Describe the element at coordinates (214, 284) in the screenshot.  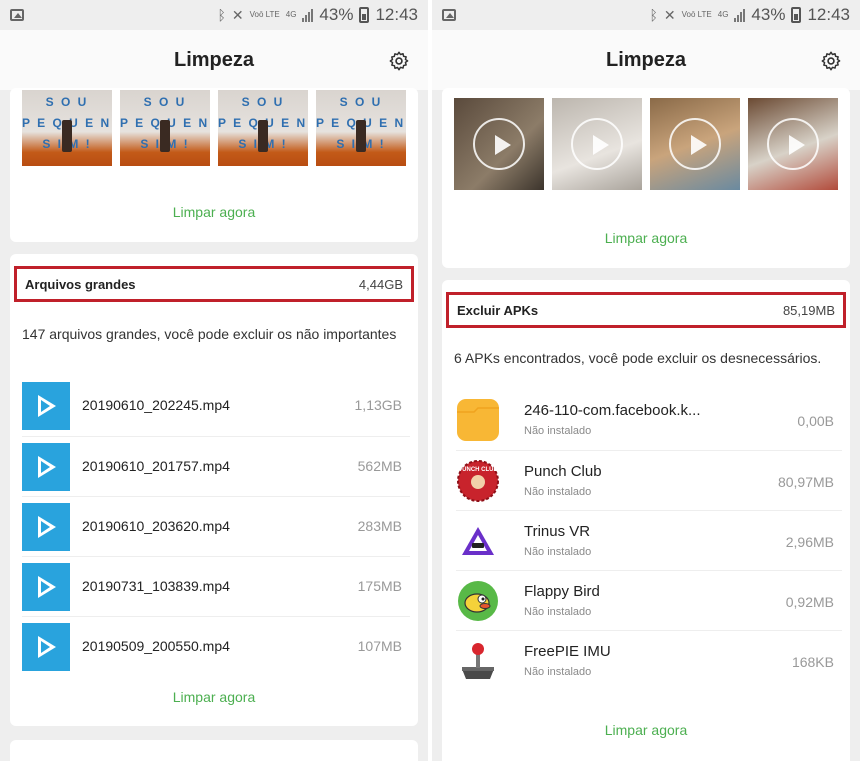
I see `large-files-header: Arquivos grandes 4,44GB` at that location.